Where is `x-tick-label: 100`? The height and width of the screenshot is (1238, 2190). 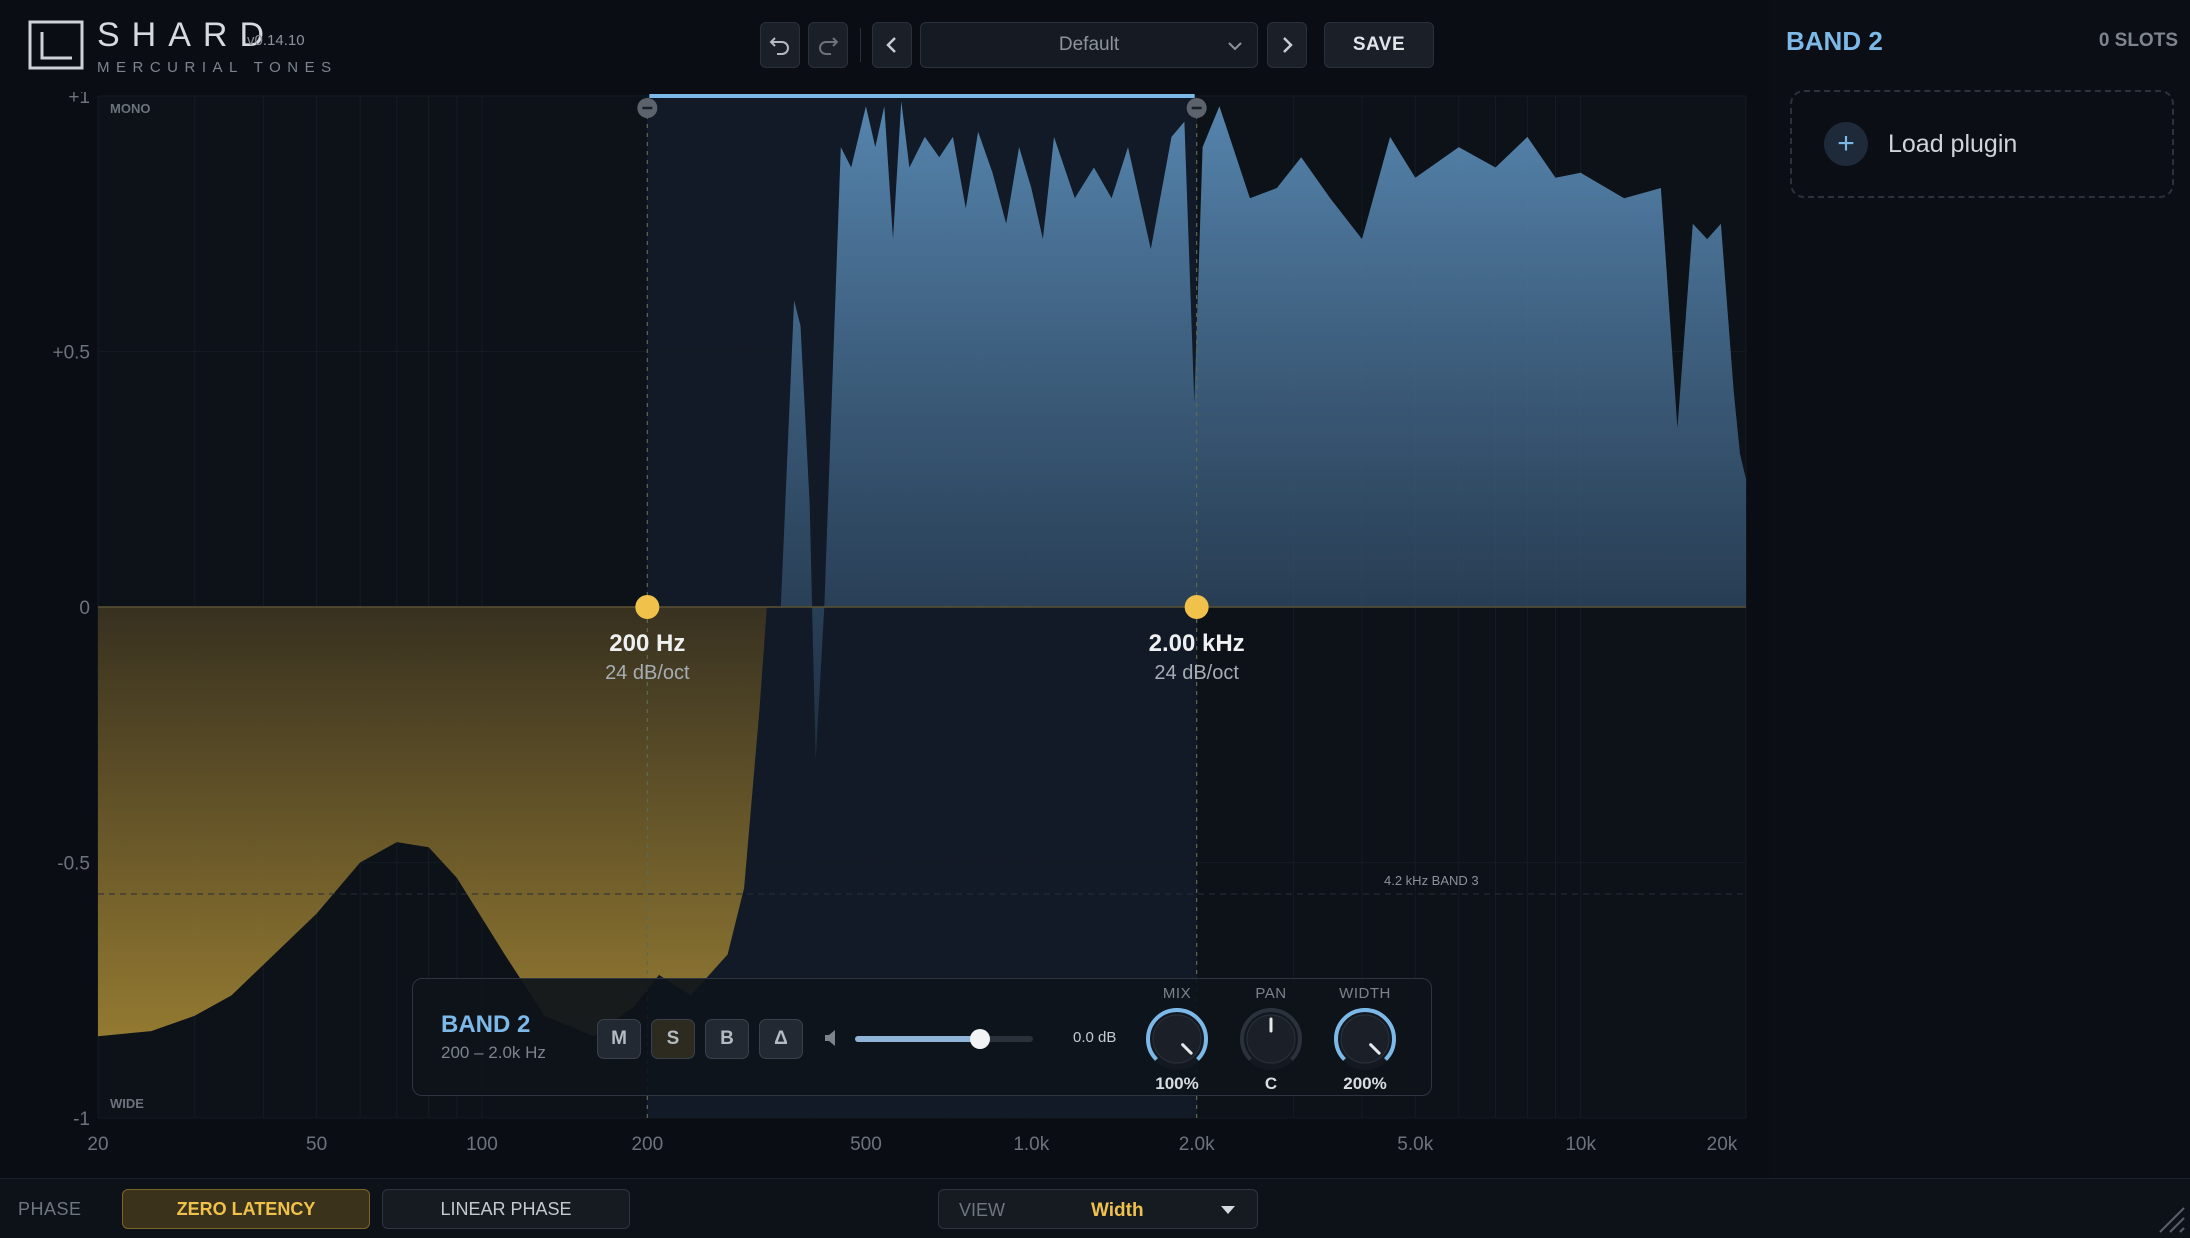 x-tick-label: 100 is located at coordinates (482, 1144).